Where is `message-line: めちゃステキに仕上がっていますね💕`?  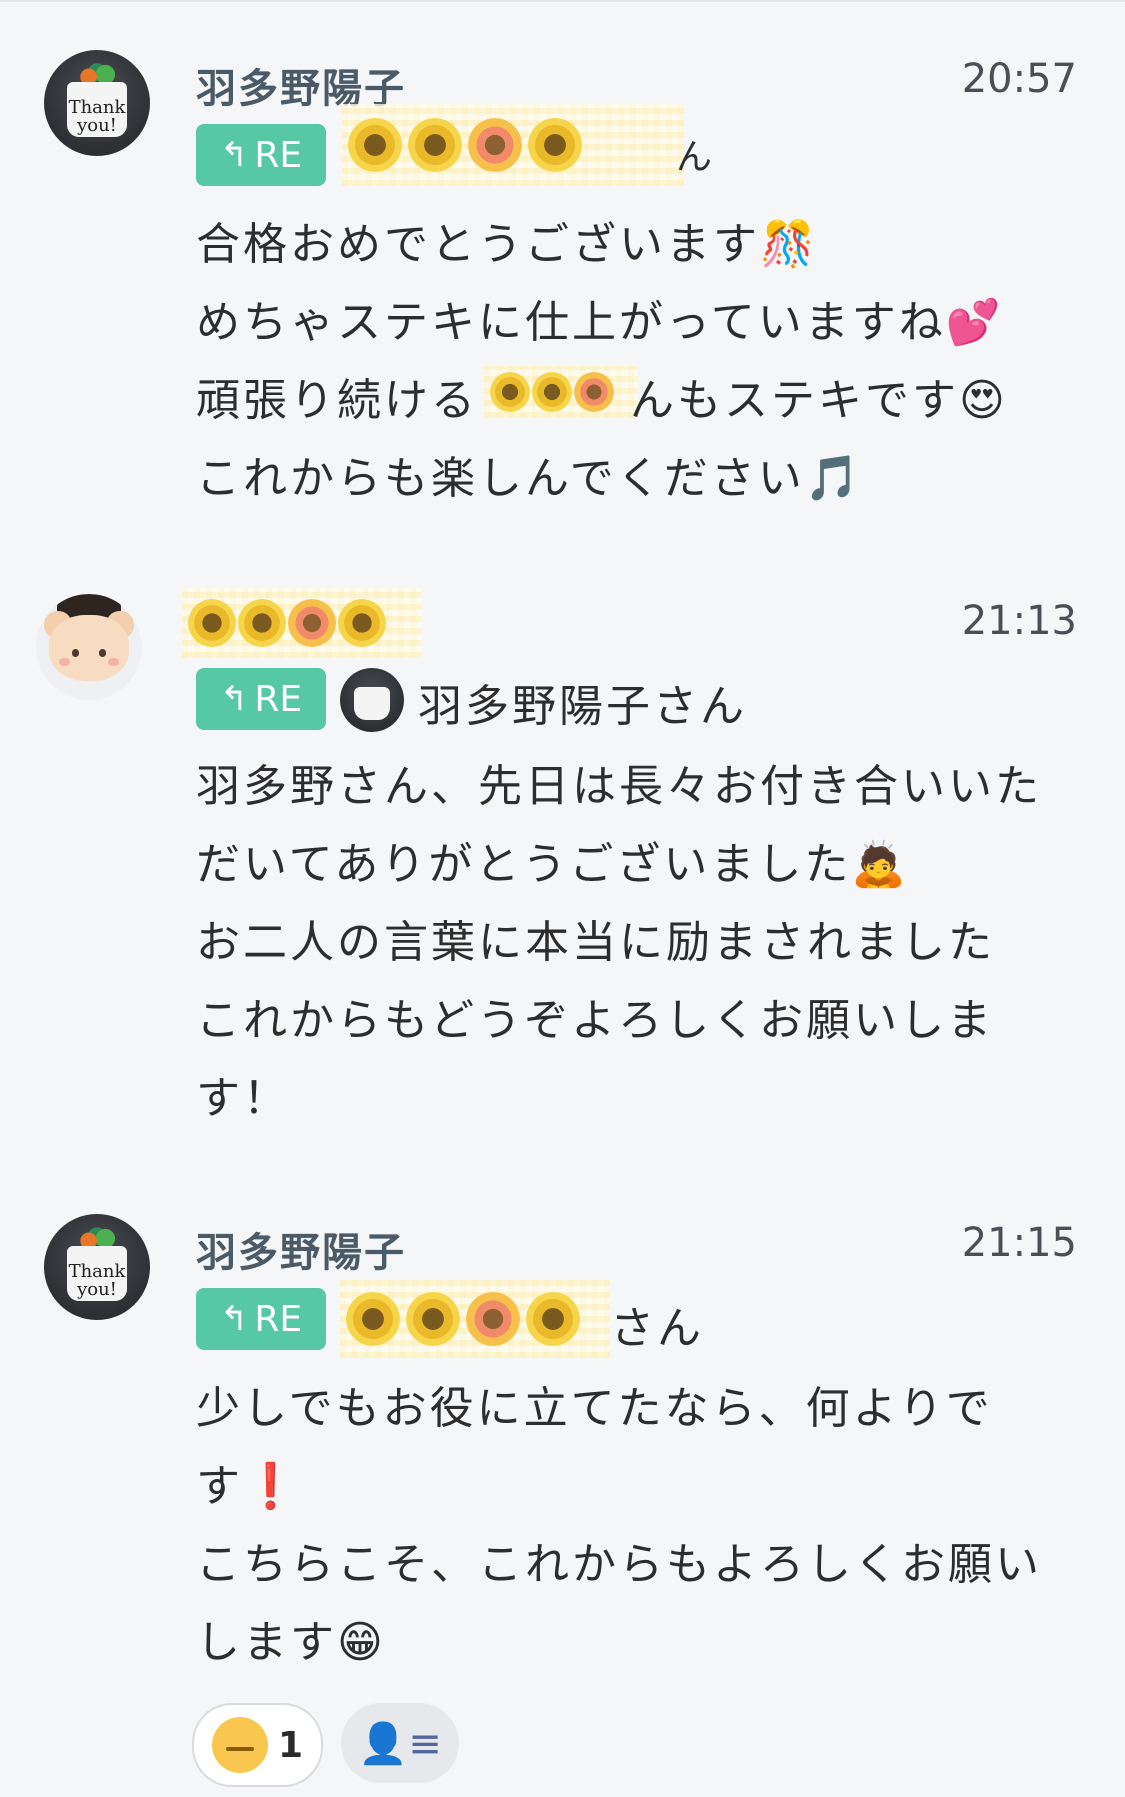
message-line: めちゃステキに仕上がっていますね💕 is located at coordinates (600, 322).